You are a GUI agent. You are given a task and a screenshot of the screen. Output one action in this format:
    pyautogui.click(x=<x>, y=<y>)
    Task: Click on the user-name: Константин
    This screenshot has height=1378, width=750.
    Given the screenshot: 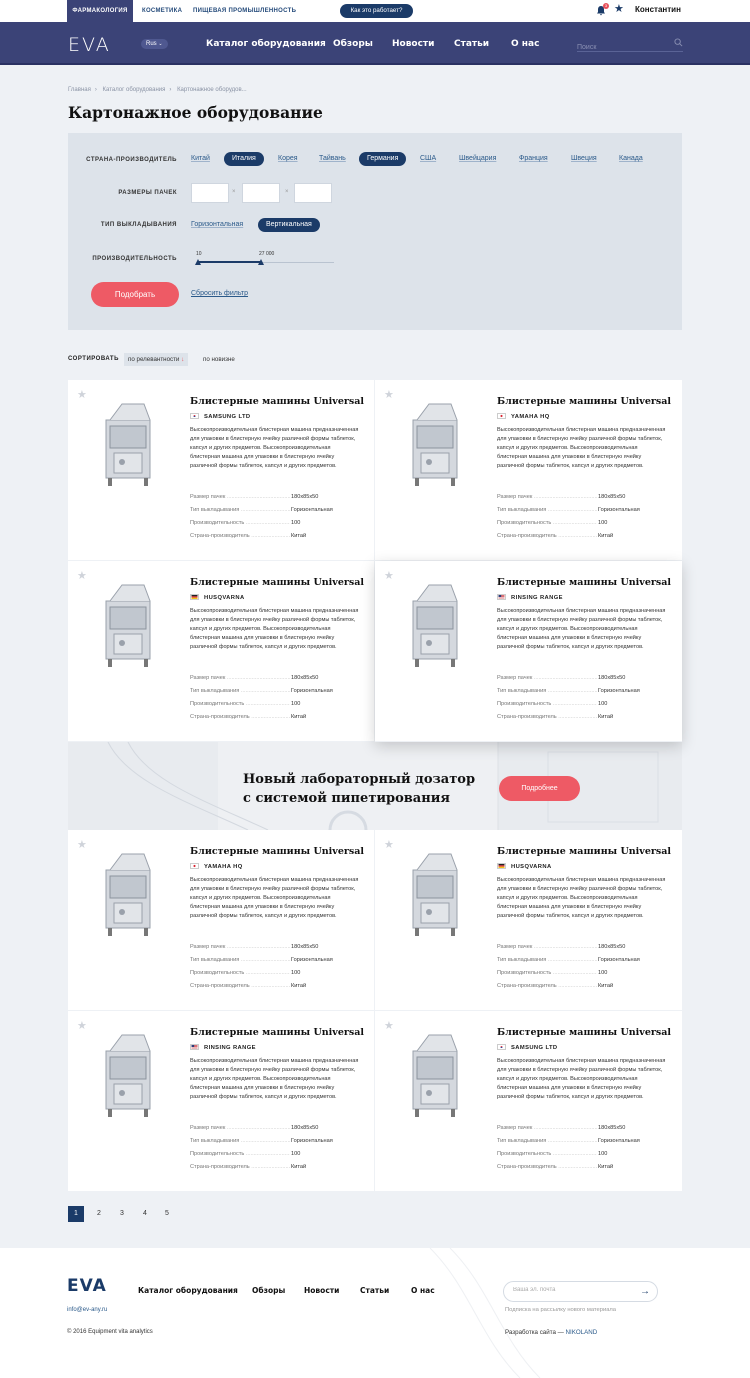 What is the action you would take?
    pyautogui.click(x=658, y=9)
    